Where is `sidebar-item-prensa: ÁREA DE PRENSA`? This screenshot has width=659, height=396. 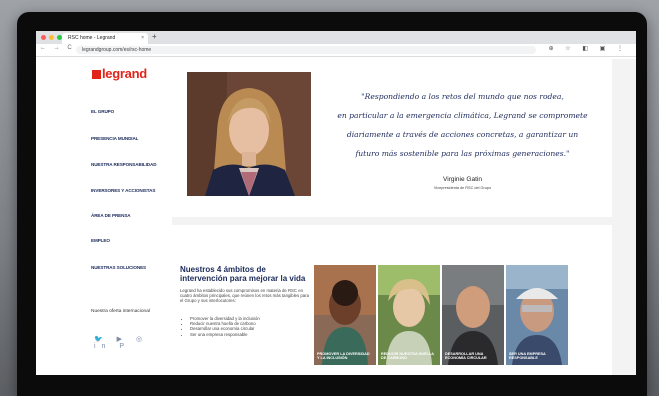
sidebar-item-prensa: ÁREA DE PRENSA is located at coordinates (111, 215).